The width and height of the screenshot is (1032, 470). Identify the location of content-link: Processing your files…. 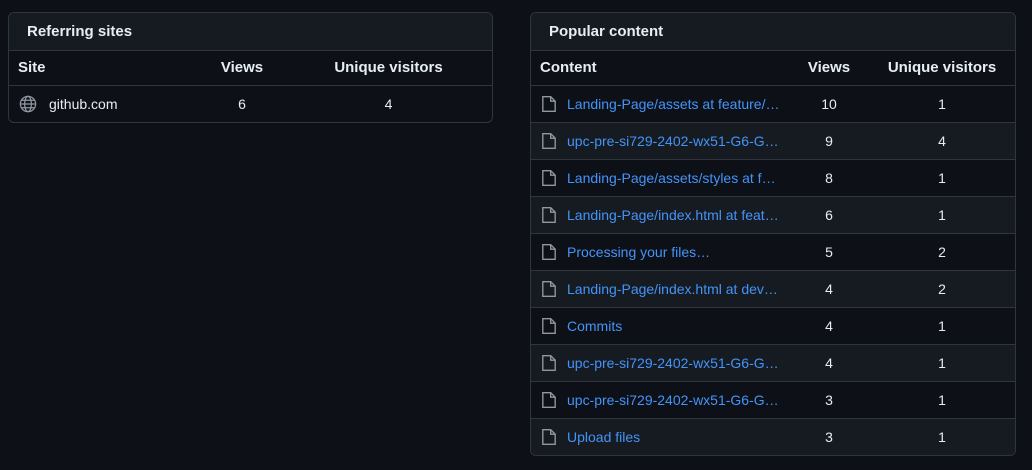
(638, 252).